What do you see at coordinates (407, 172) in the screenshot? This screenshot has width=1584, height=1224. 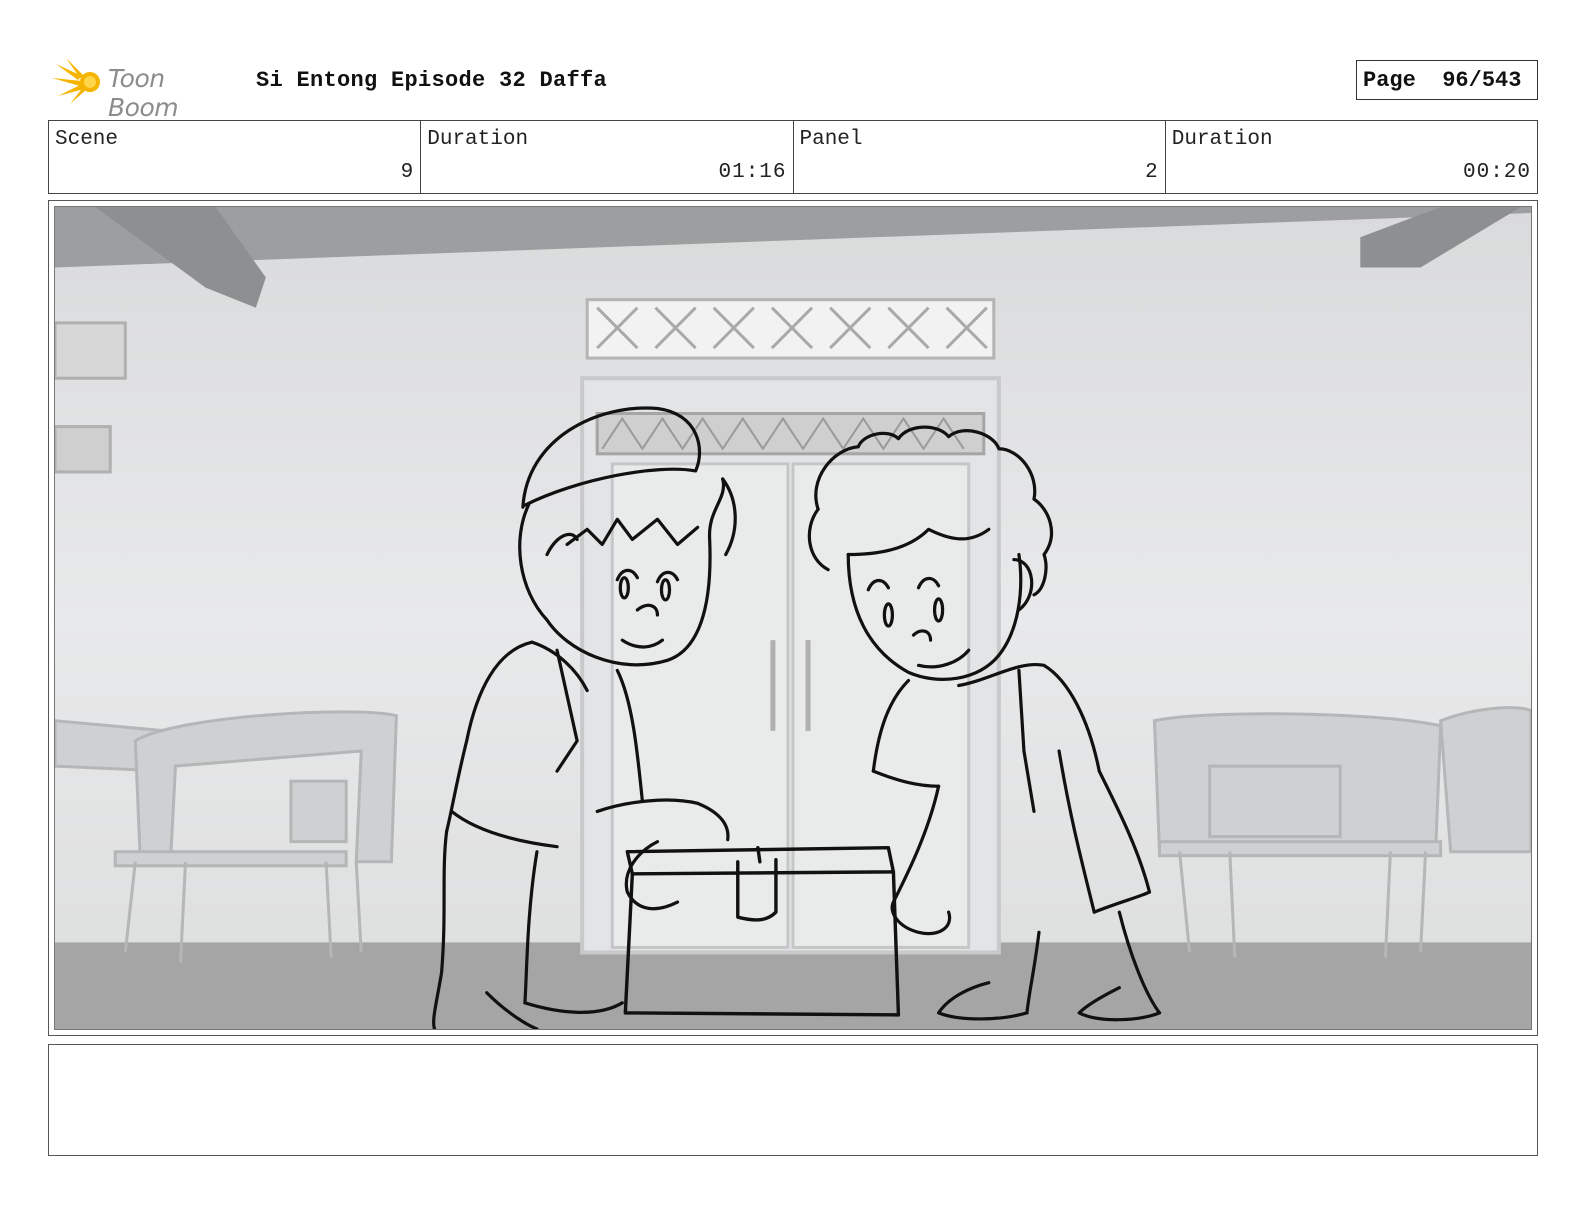 I see `scene-value: 9` at bounding box center [407, 172].